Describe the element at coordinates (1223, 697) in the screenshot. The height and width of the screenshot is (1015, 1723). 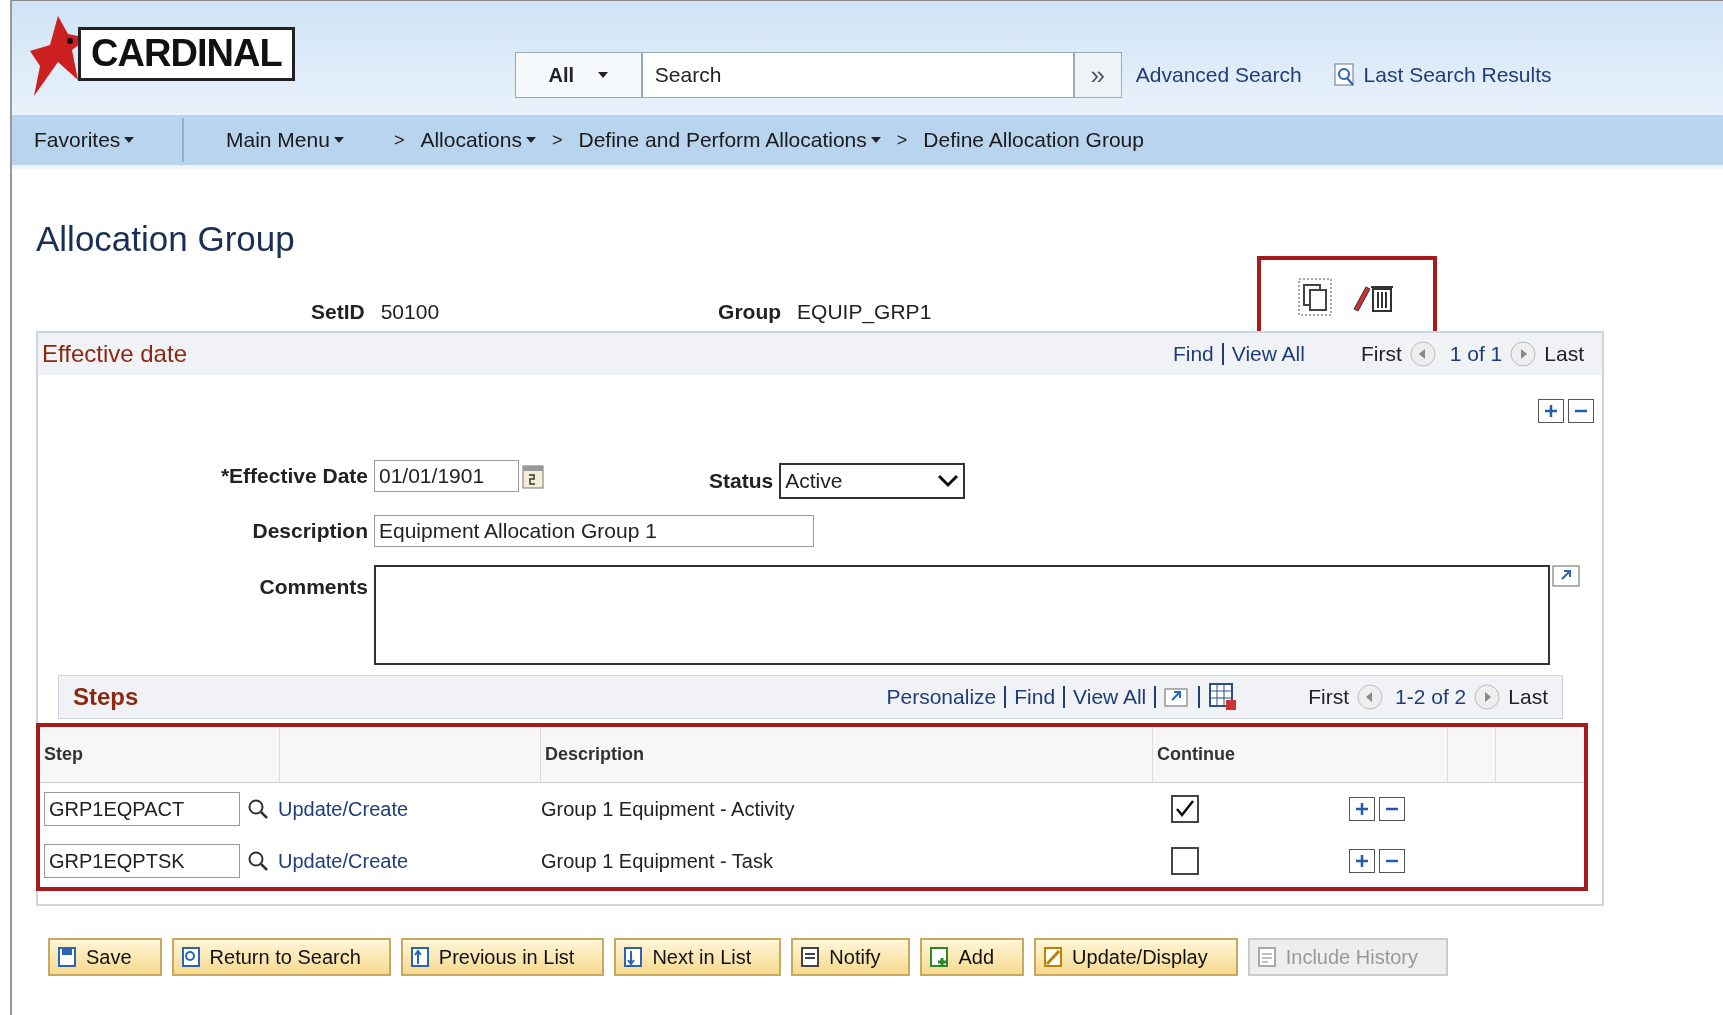
I see `download-grid-icon` at that location.